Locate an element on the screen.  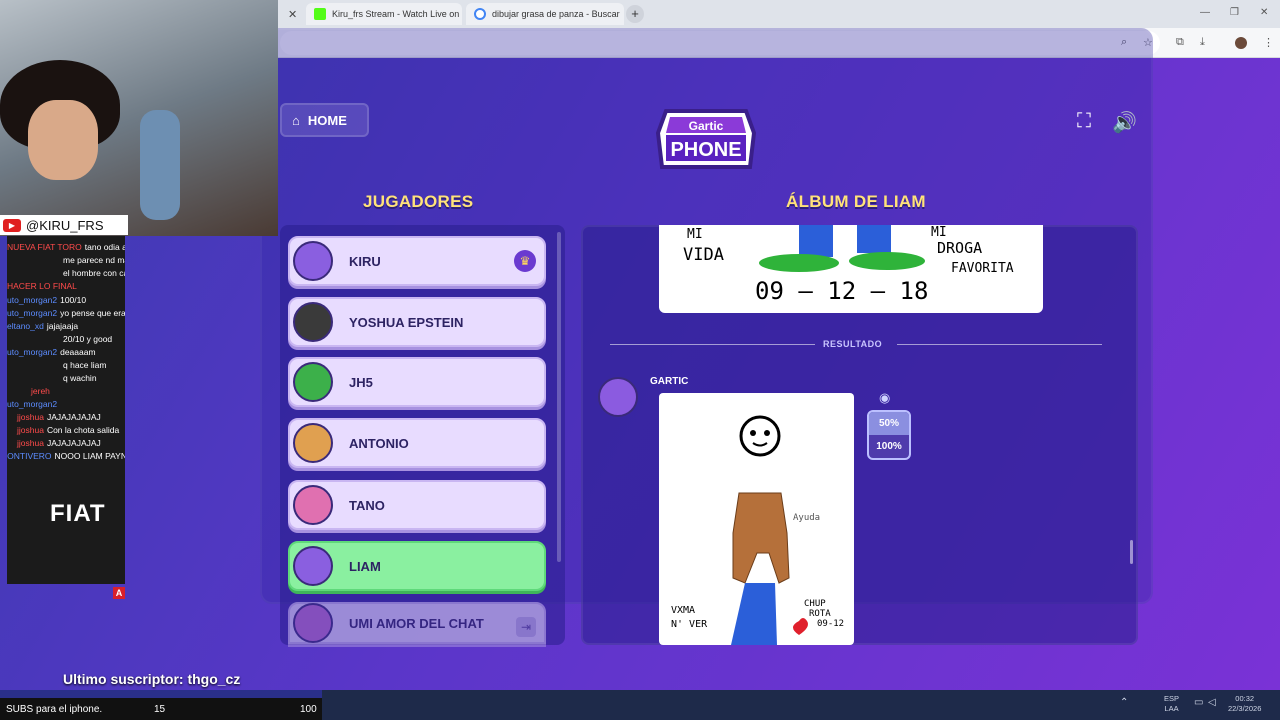
drawing-text-vida: VIDA is located at coordinates (703, 255).